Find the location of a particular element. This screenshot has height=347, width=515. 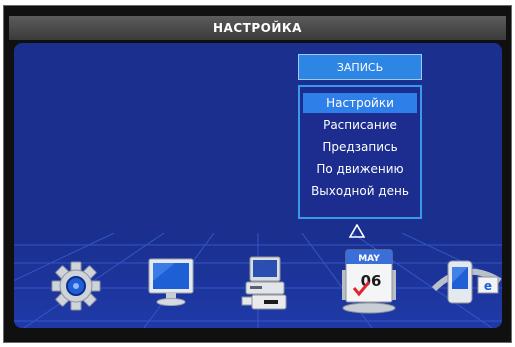

menu-item-prerecord: Предзапись is located at coordinates (360, 147).